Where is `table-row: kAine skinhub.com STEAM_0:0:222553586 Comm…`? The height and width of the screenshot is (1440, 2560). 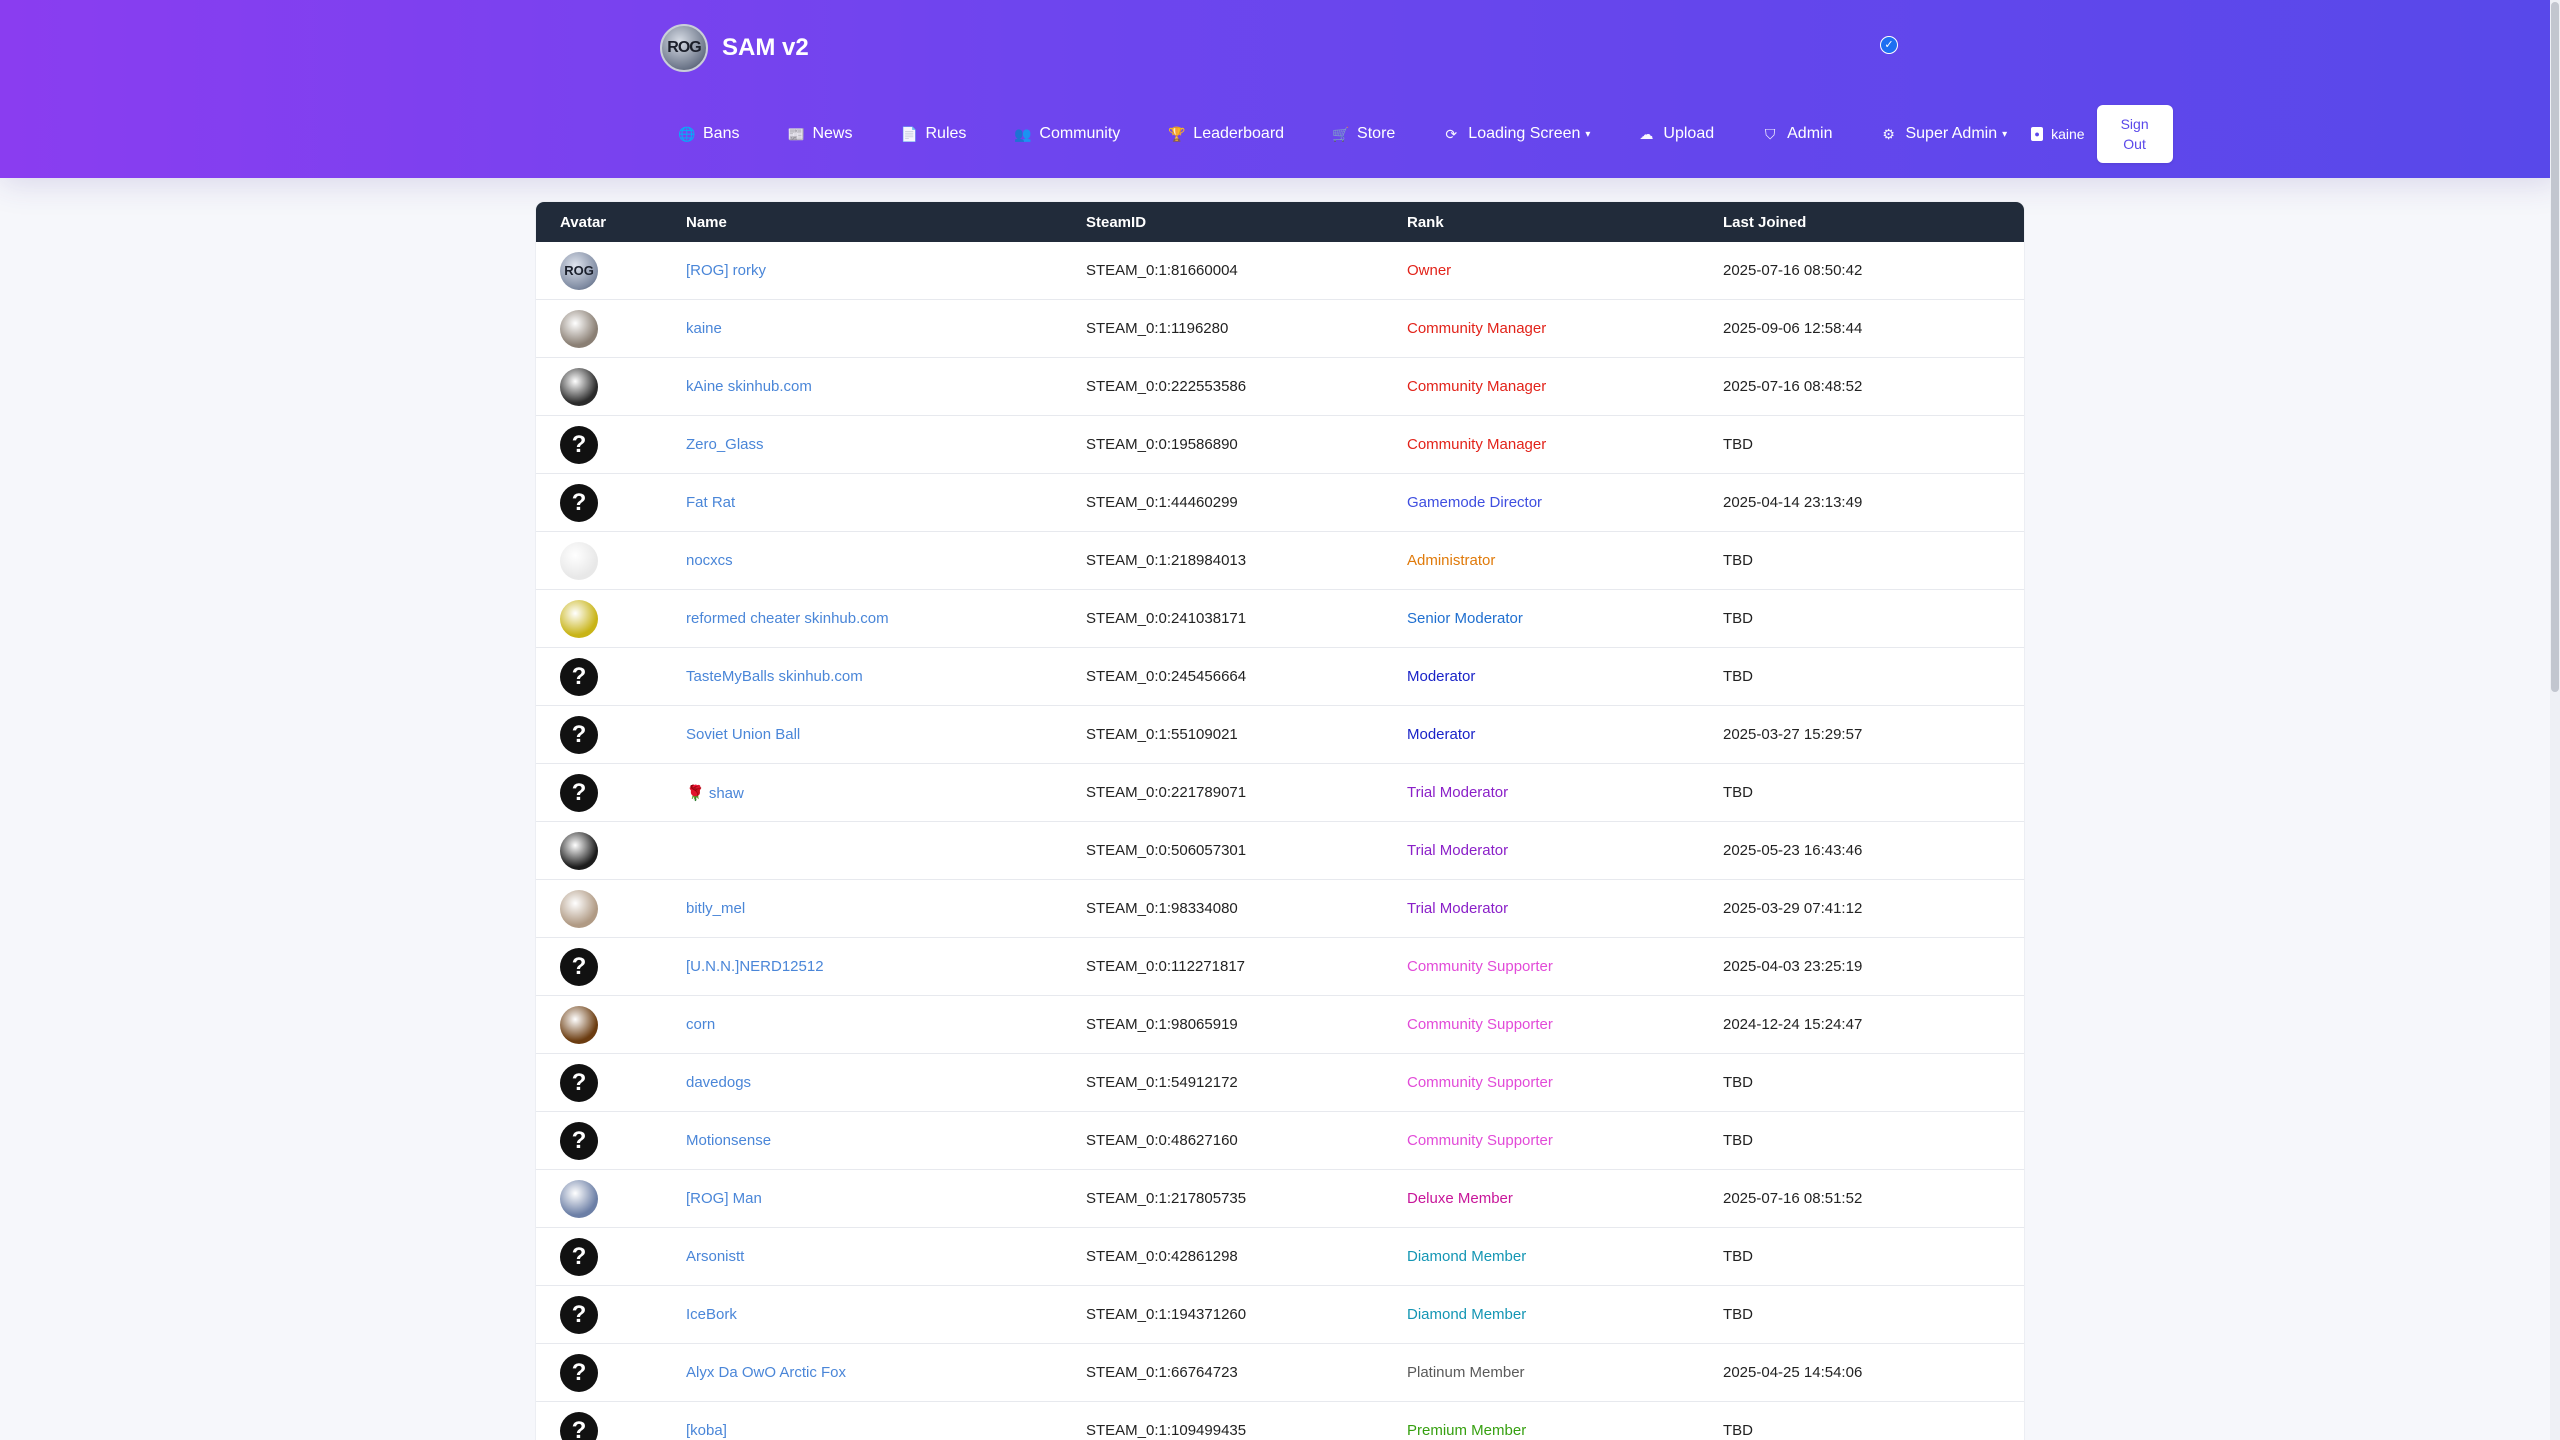
table-row: kAine skinhub.com STEAM_0:0:222553586 Comm… is located at coordinates (1280, 387).